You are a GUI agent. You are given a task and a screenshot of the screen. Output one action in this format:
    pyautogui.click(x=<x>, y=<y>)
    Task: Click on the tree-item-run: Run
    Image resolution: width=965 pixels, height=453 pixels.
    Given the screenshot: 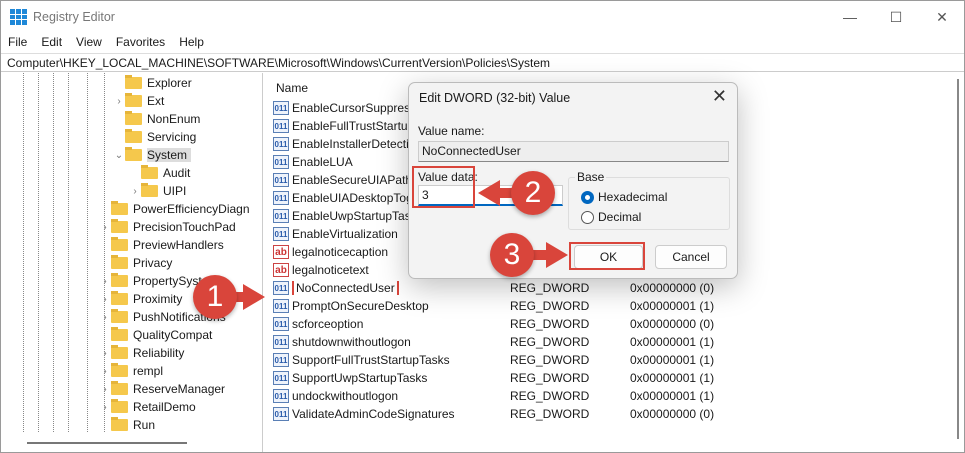 What is the action you would take?
    pyautogui.click(x=127, y=425)
    